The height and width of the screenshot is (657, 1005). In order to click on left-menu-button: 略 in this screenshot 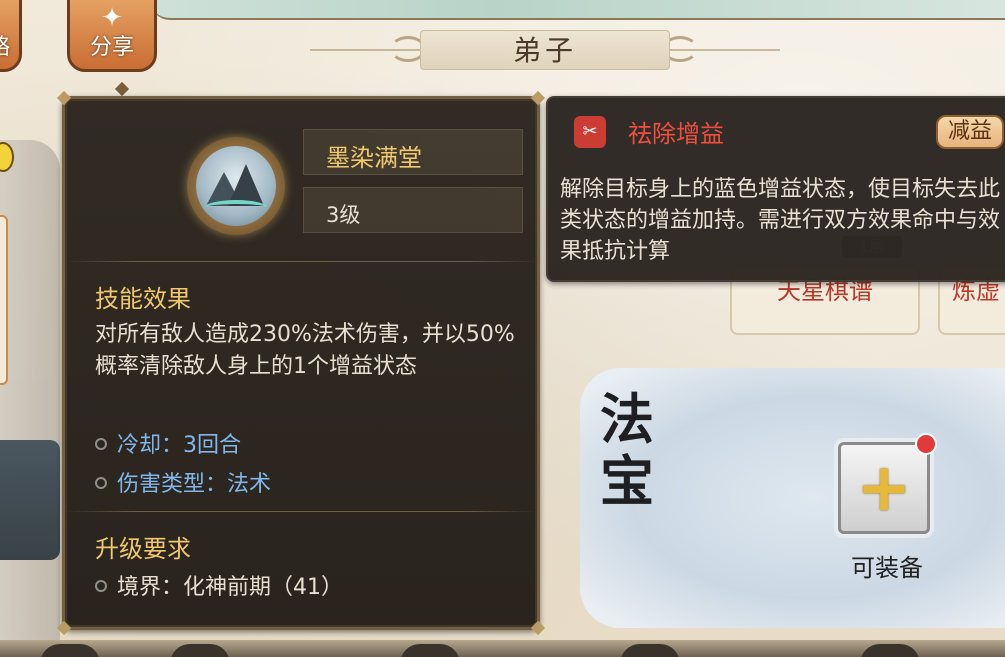, I will do `click(11, 36)`.